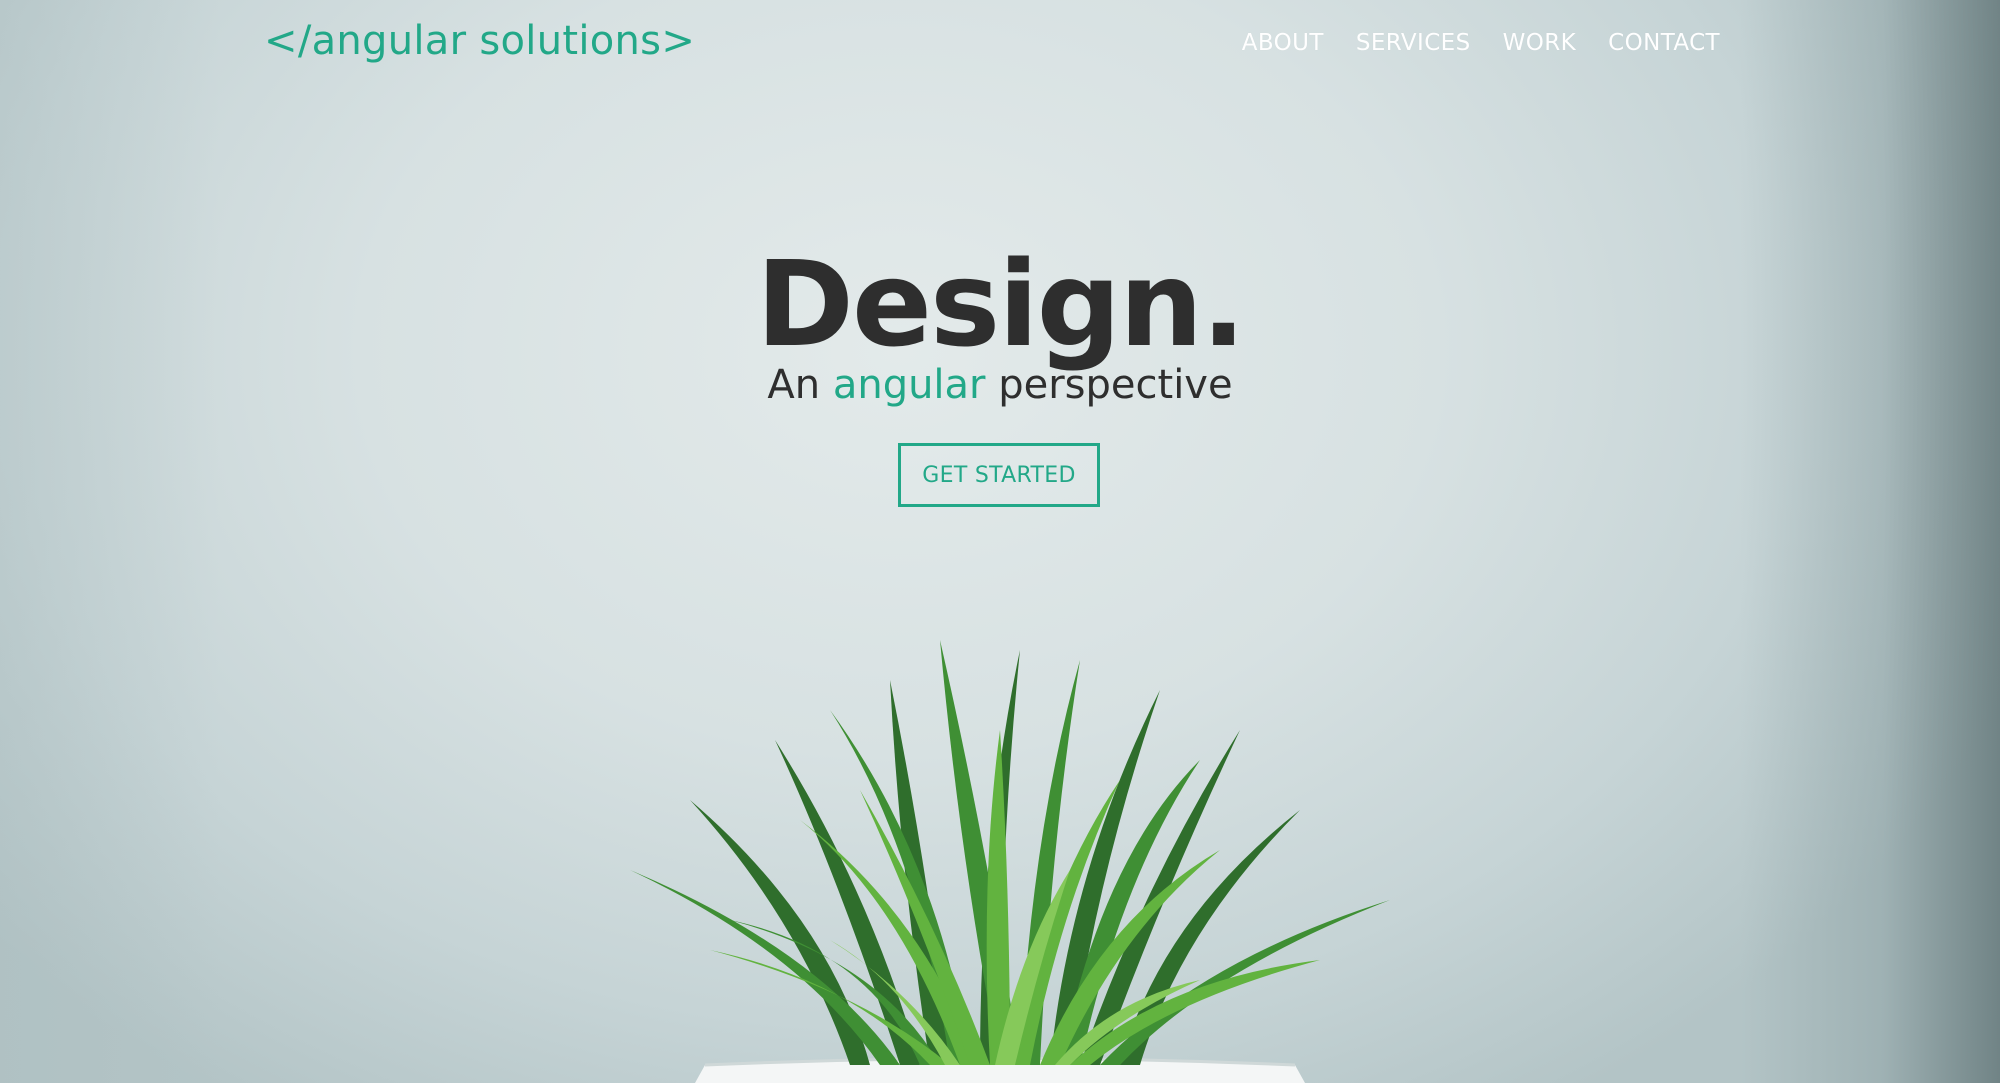 This screenshot has height=1083, width=2000. Describe the element at coordinates (1664, 43) in the screenshot. I see `nav-link-contact: CONTACT` at that location.